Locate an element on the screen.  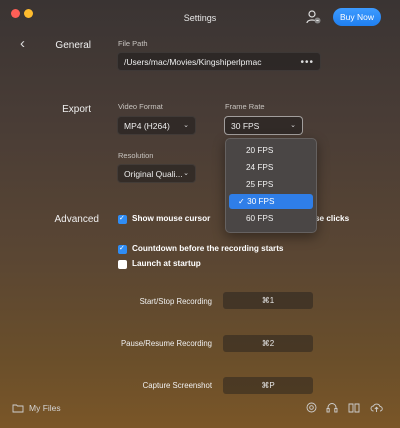
capture-screenshot-label: Capture Screenshot is located at coordinates (177, 385).